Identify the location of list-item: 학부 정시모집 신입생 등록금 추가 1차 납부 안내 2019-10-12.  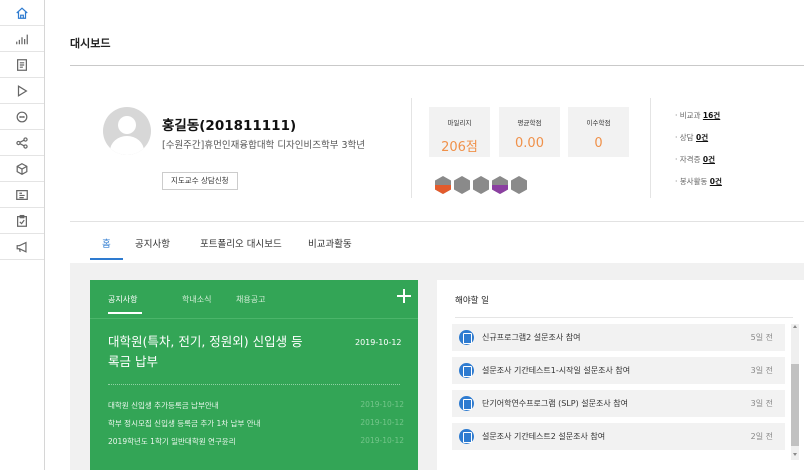
(256, 427).